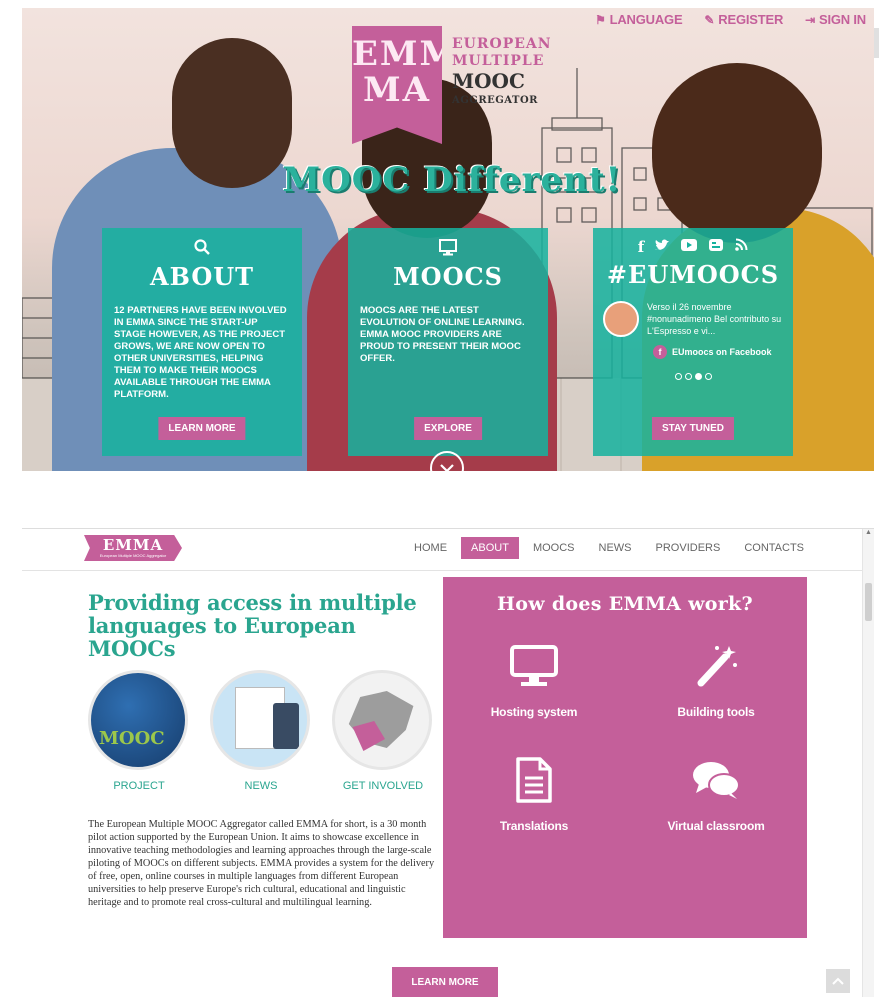 This screenshot has height=997, width=879. I want to click on feature-hosting: Hosting system, so click(534, 681).